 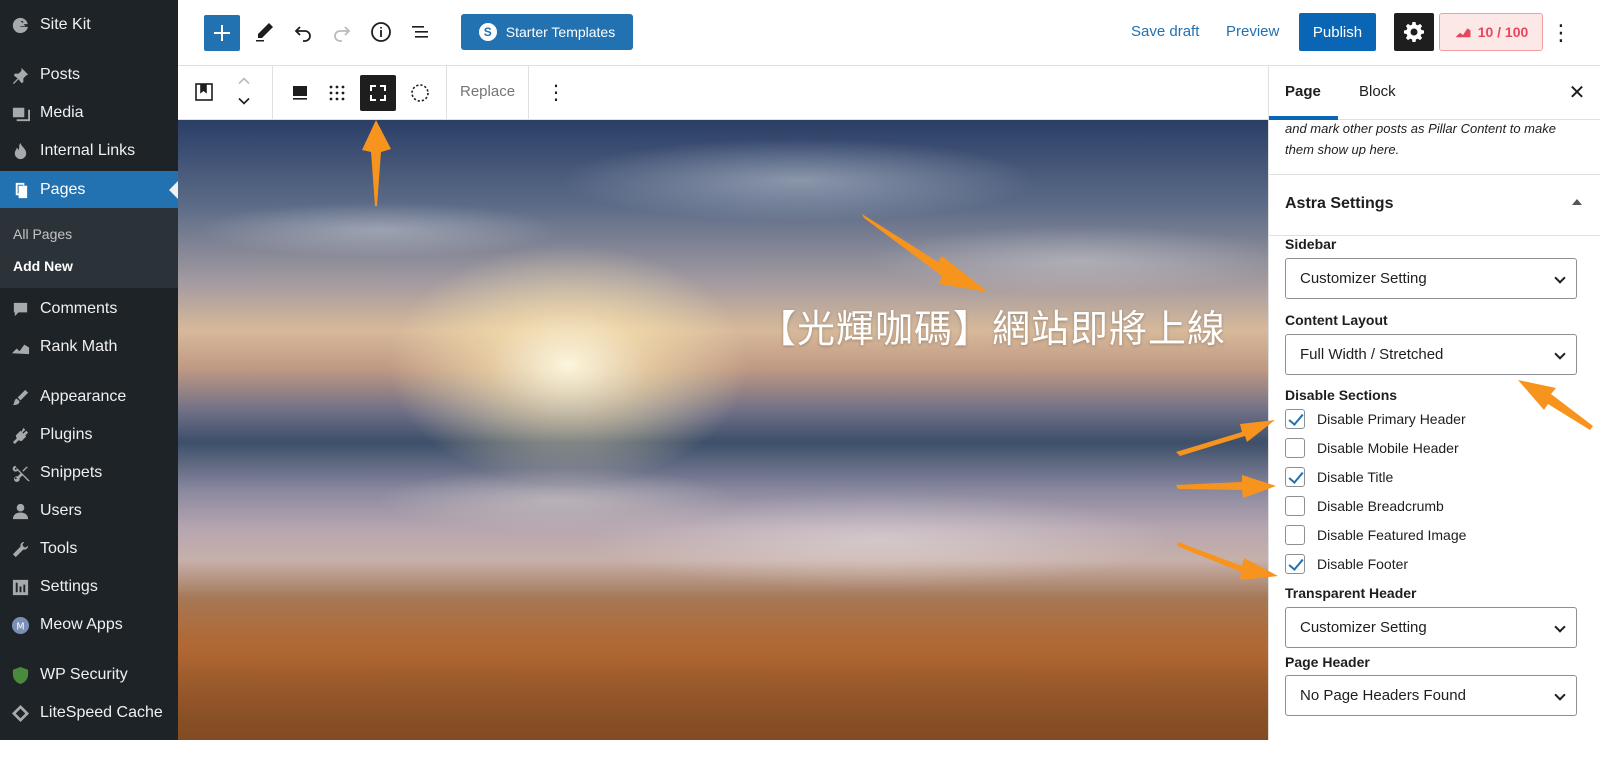 I want to click on submenu-all-pages: All Pages, so click(x=42, y=234).